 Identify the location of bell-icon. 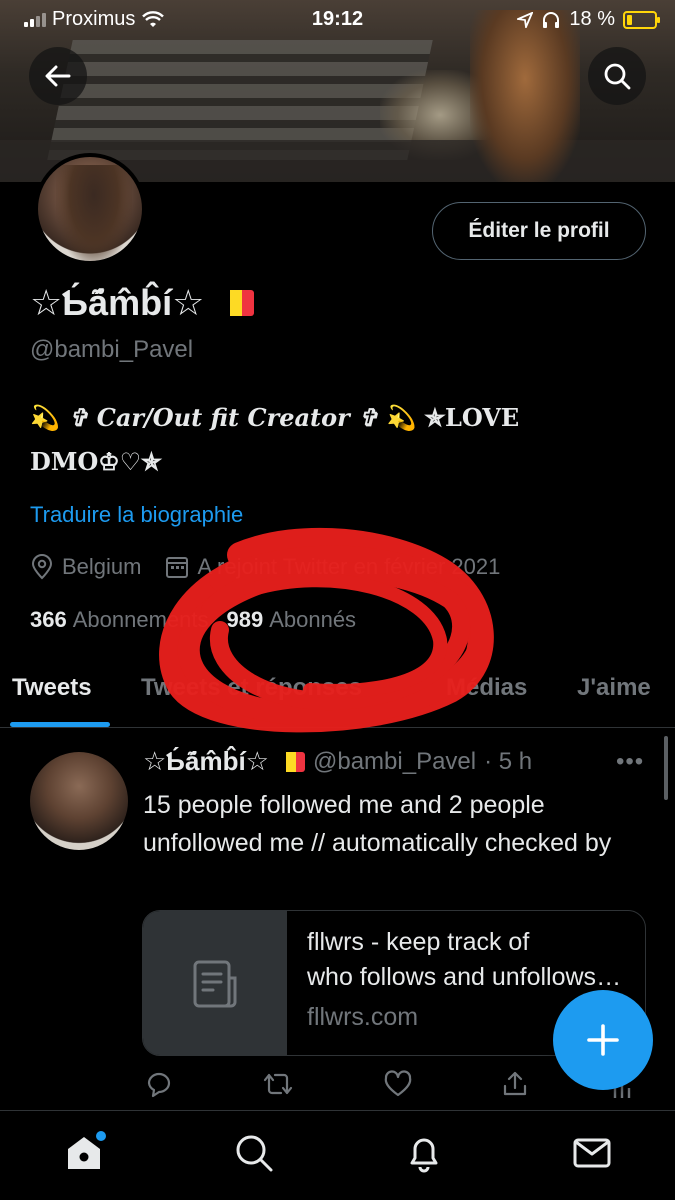
(424, 1153).